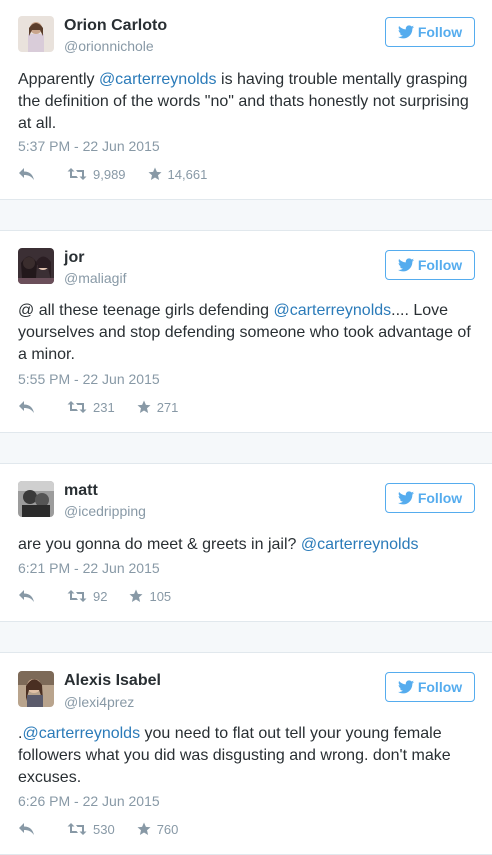  Describe the element at coordinates (81, 491) in the screenshot. I see `author-name: matt` at that location.